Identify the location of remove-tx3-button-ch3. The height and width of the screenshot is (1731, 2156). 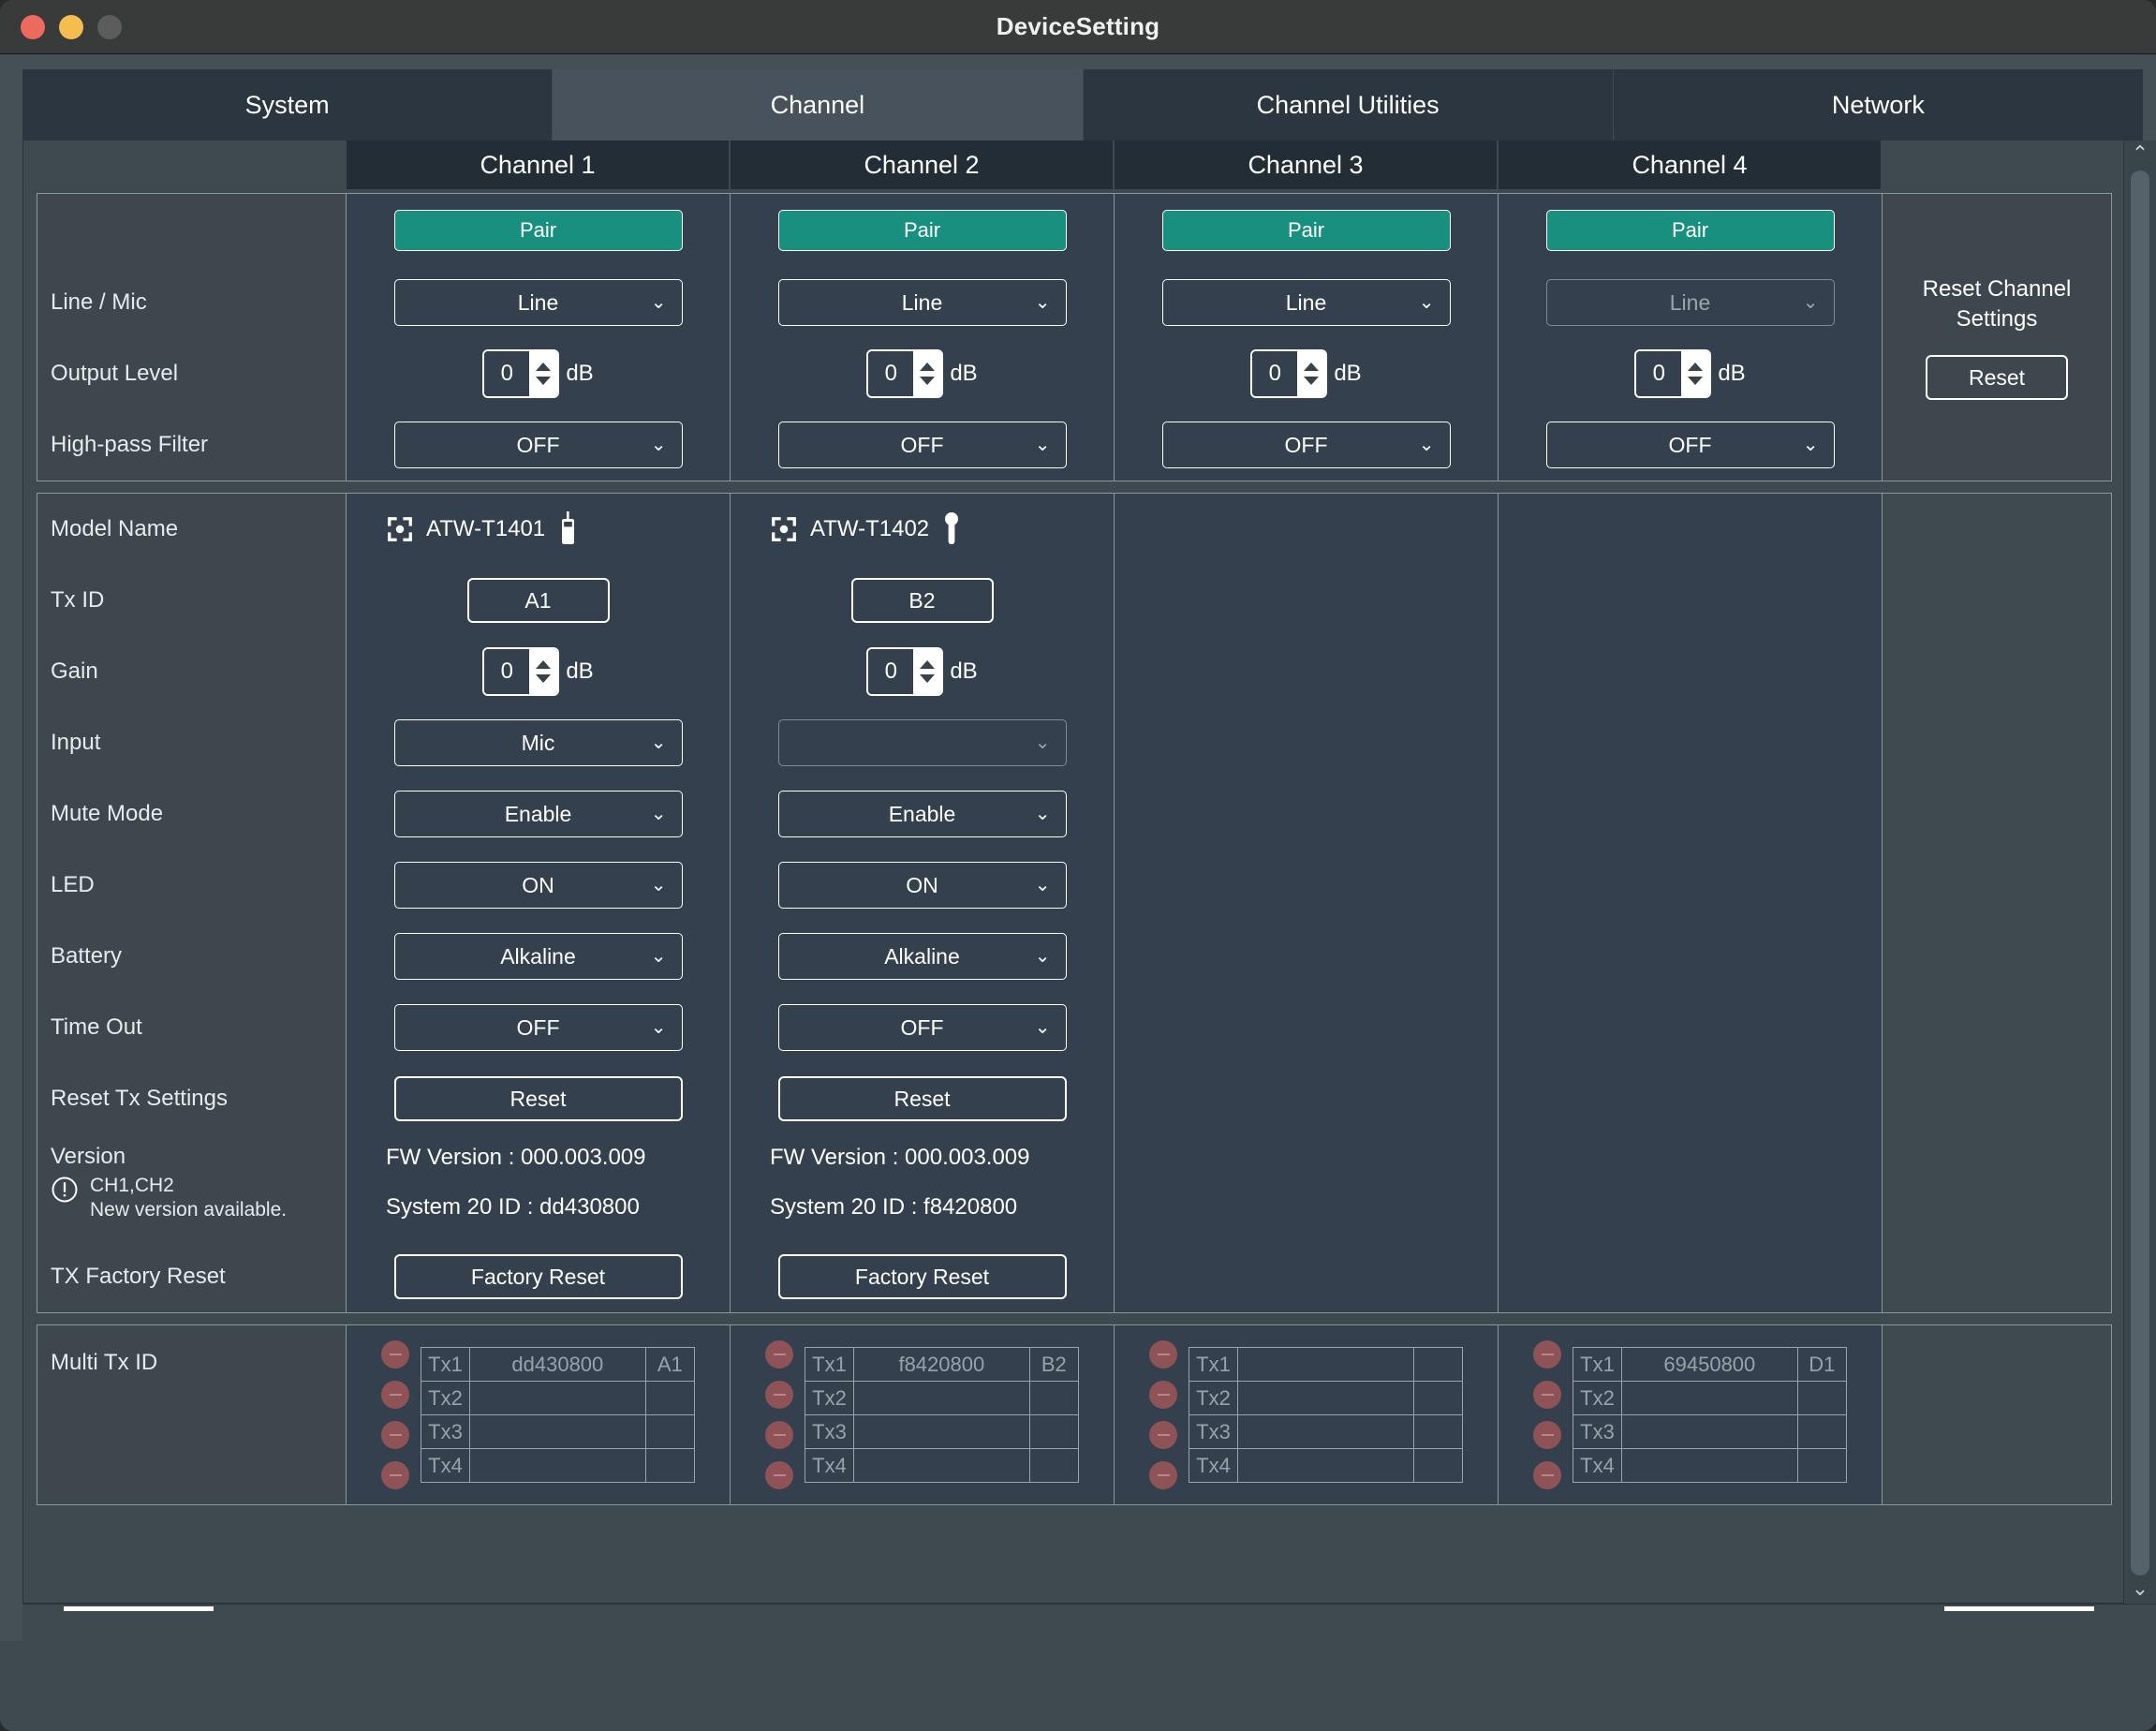
(1163, 1435).